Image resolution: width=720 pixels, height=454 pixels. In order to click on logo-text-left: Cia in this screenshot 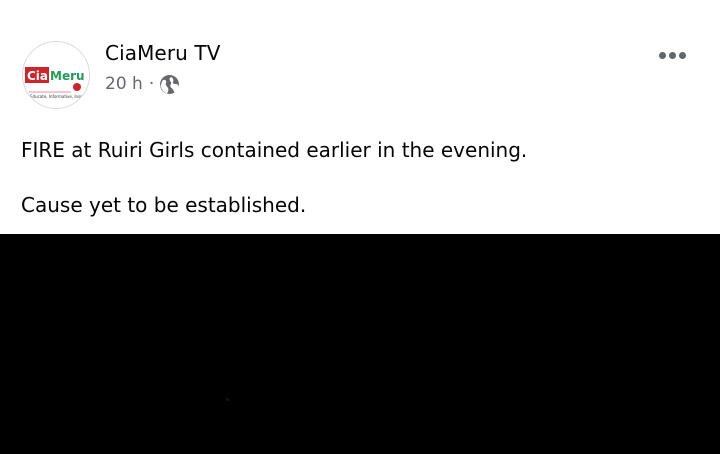, I will do `click(37, 76)`.